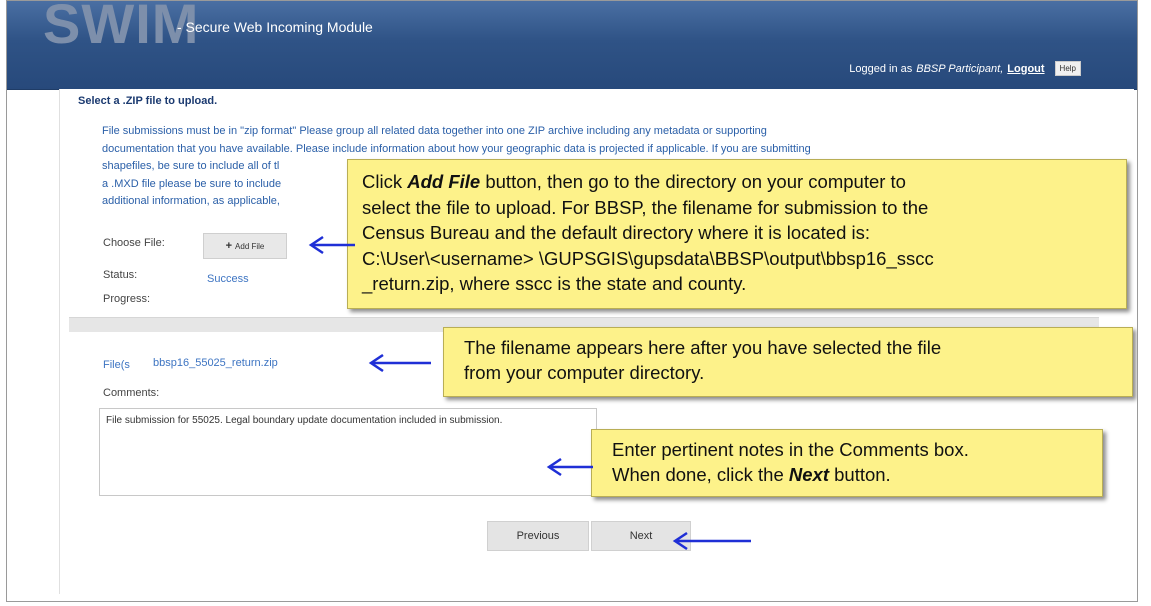 Image resolution: width=1151 pixels, height=606 pixels. What do you see at coordinates (127, 299) in the screenshot?
I see `progress-label: Progress:` at bounding box center [127, 299].